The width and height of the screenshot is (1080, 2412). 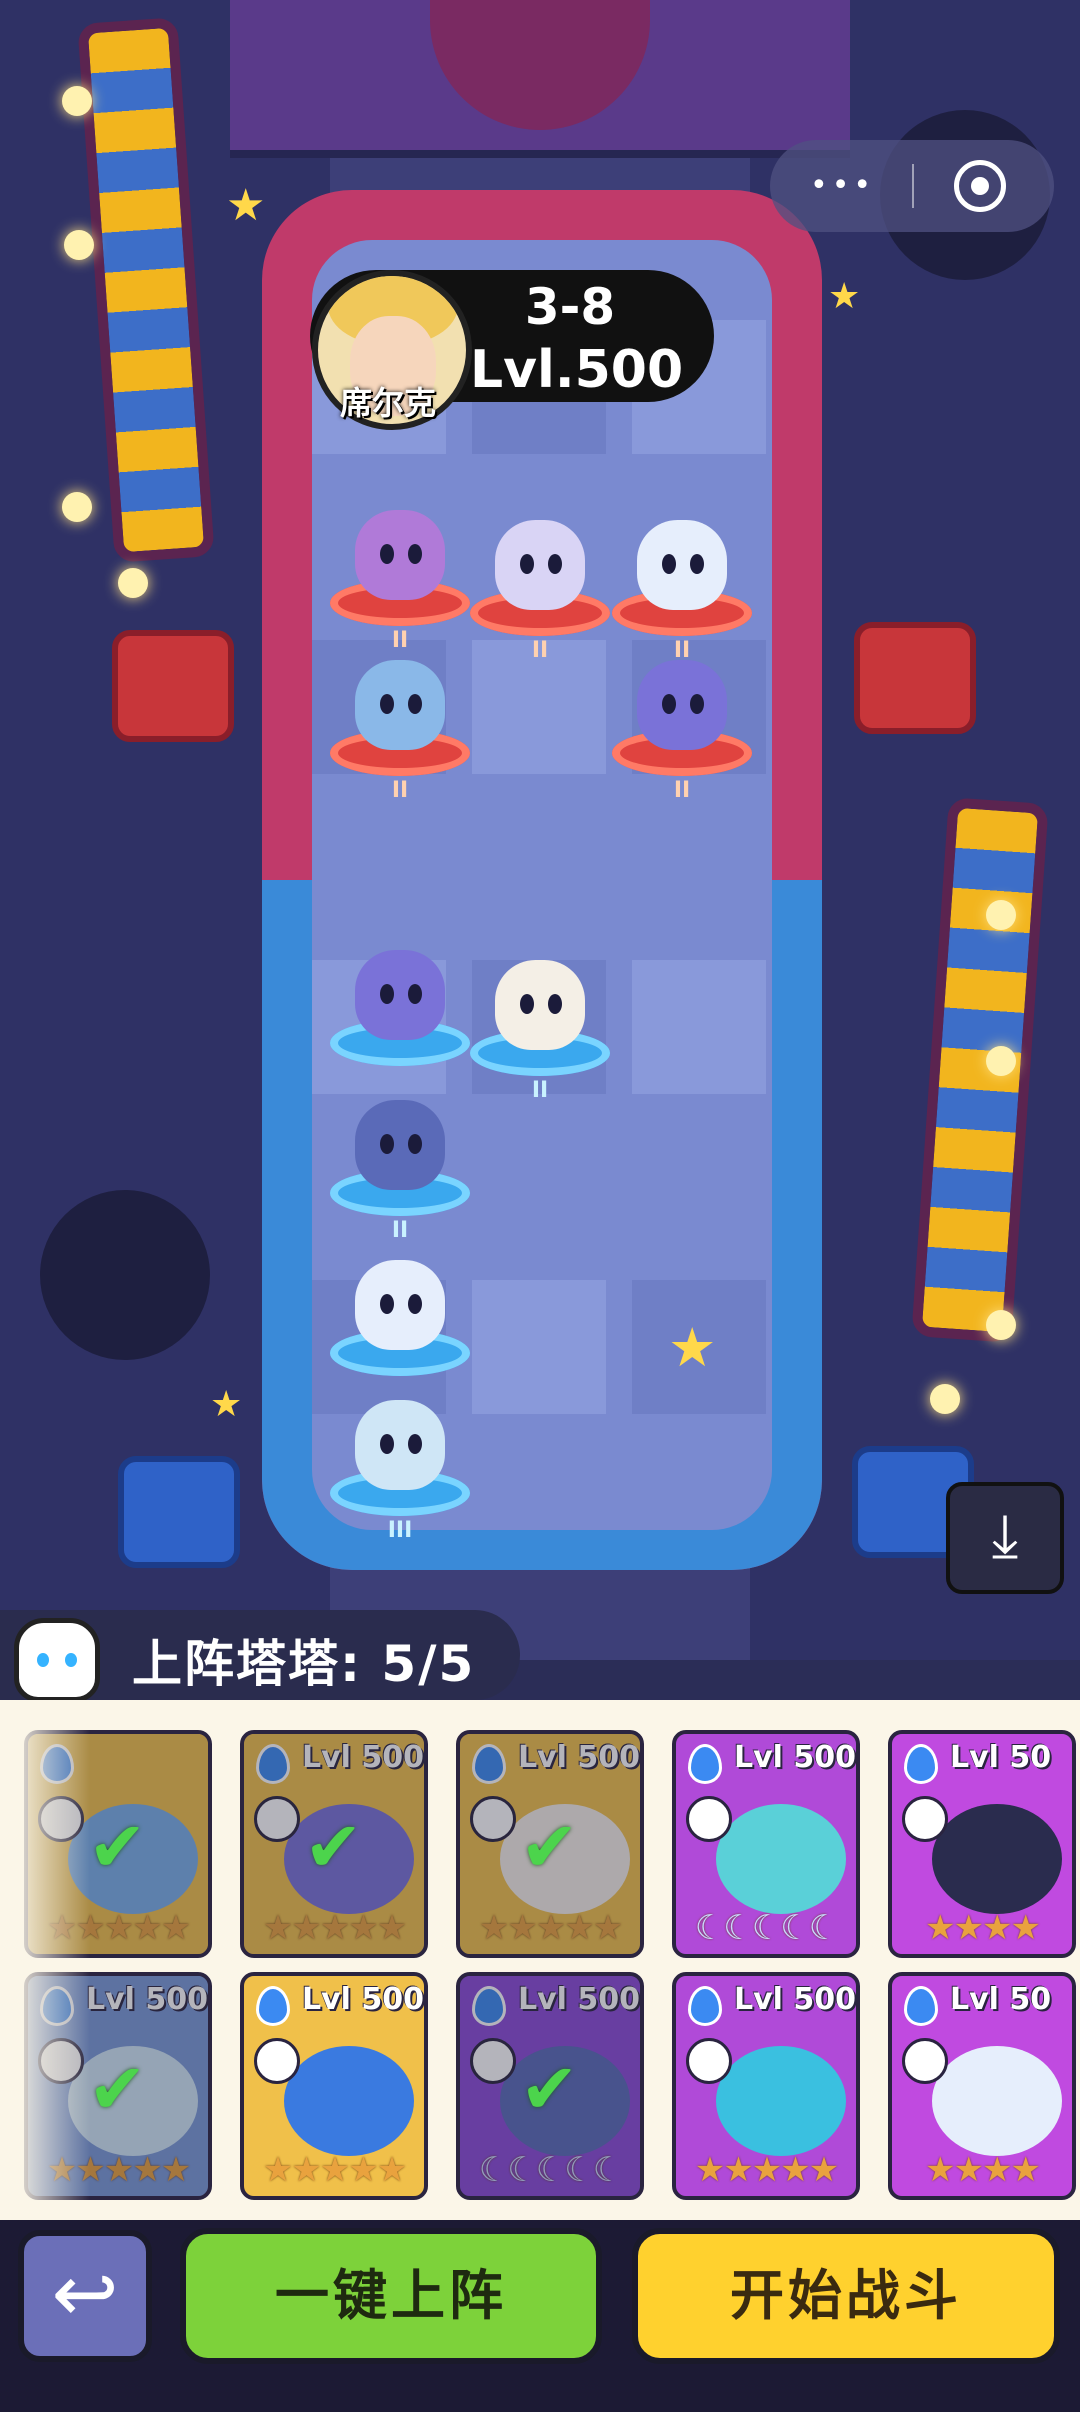 I want to click on enemy-creature-ghost: II, so click(x=682, y=591).